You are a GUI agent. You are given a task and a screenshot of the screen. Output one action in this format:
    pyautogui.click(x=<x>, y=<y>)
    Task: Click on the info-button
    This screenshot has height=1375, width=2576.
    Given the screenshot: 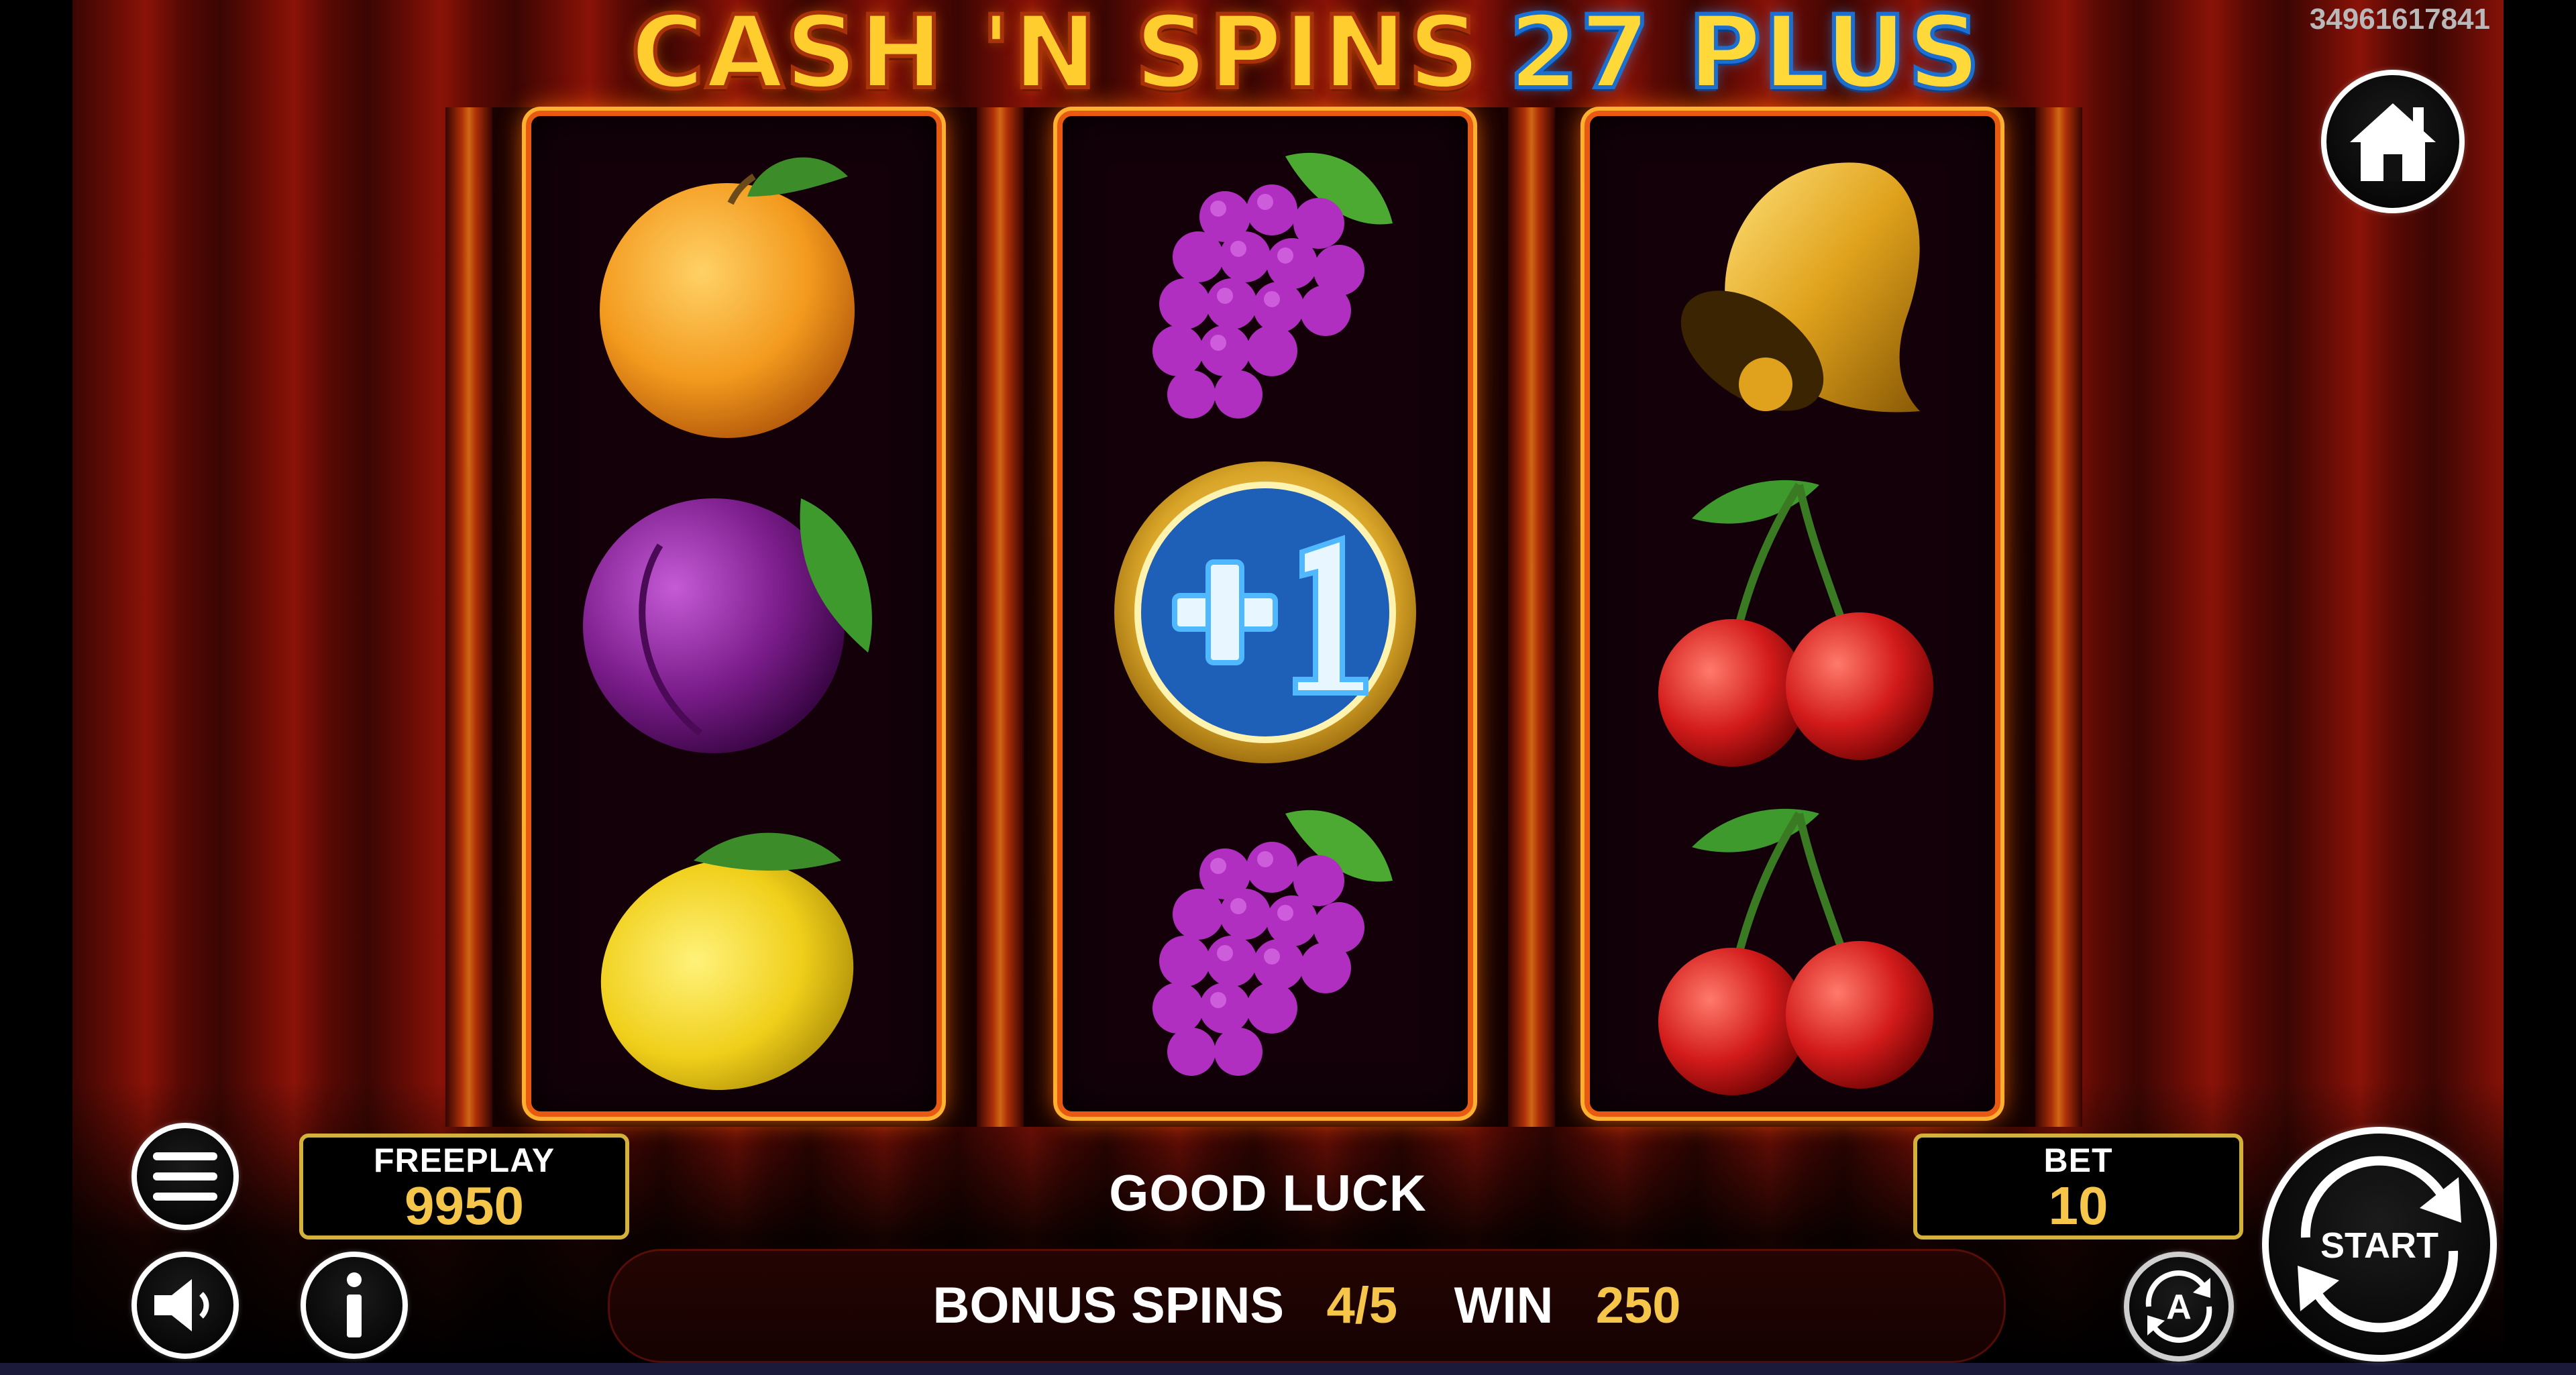 What is the action you would take?
    pyautogui.click(x=354, y=1306)
    